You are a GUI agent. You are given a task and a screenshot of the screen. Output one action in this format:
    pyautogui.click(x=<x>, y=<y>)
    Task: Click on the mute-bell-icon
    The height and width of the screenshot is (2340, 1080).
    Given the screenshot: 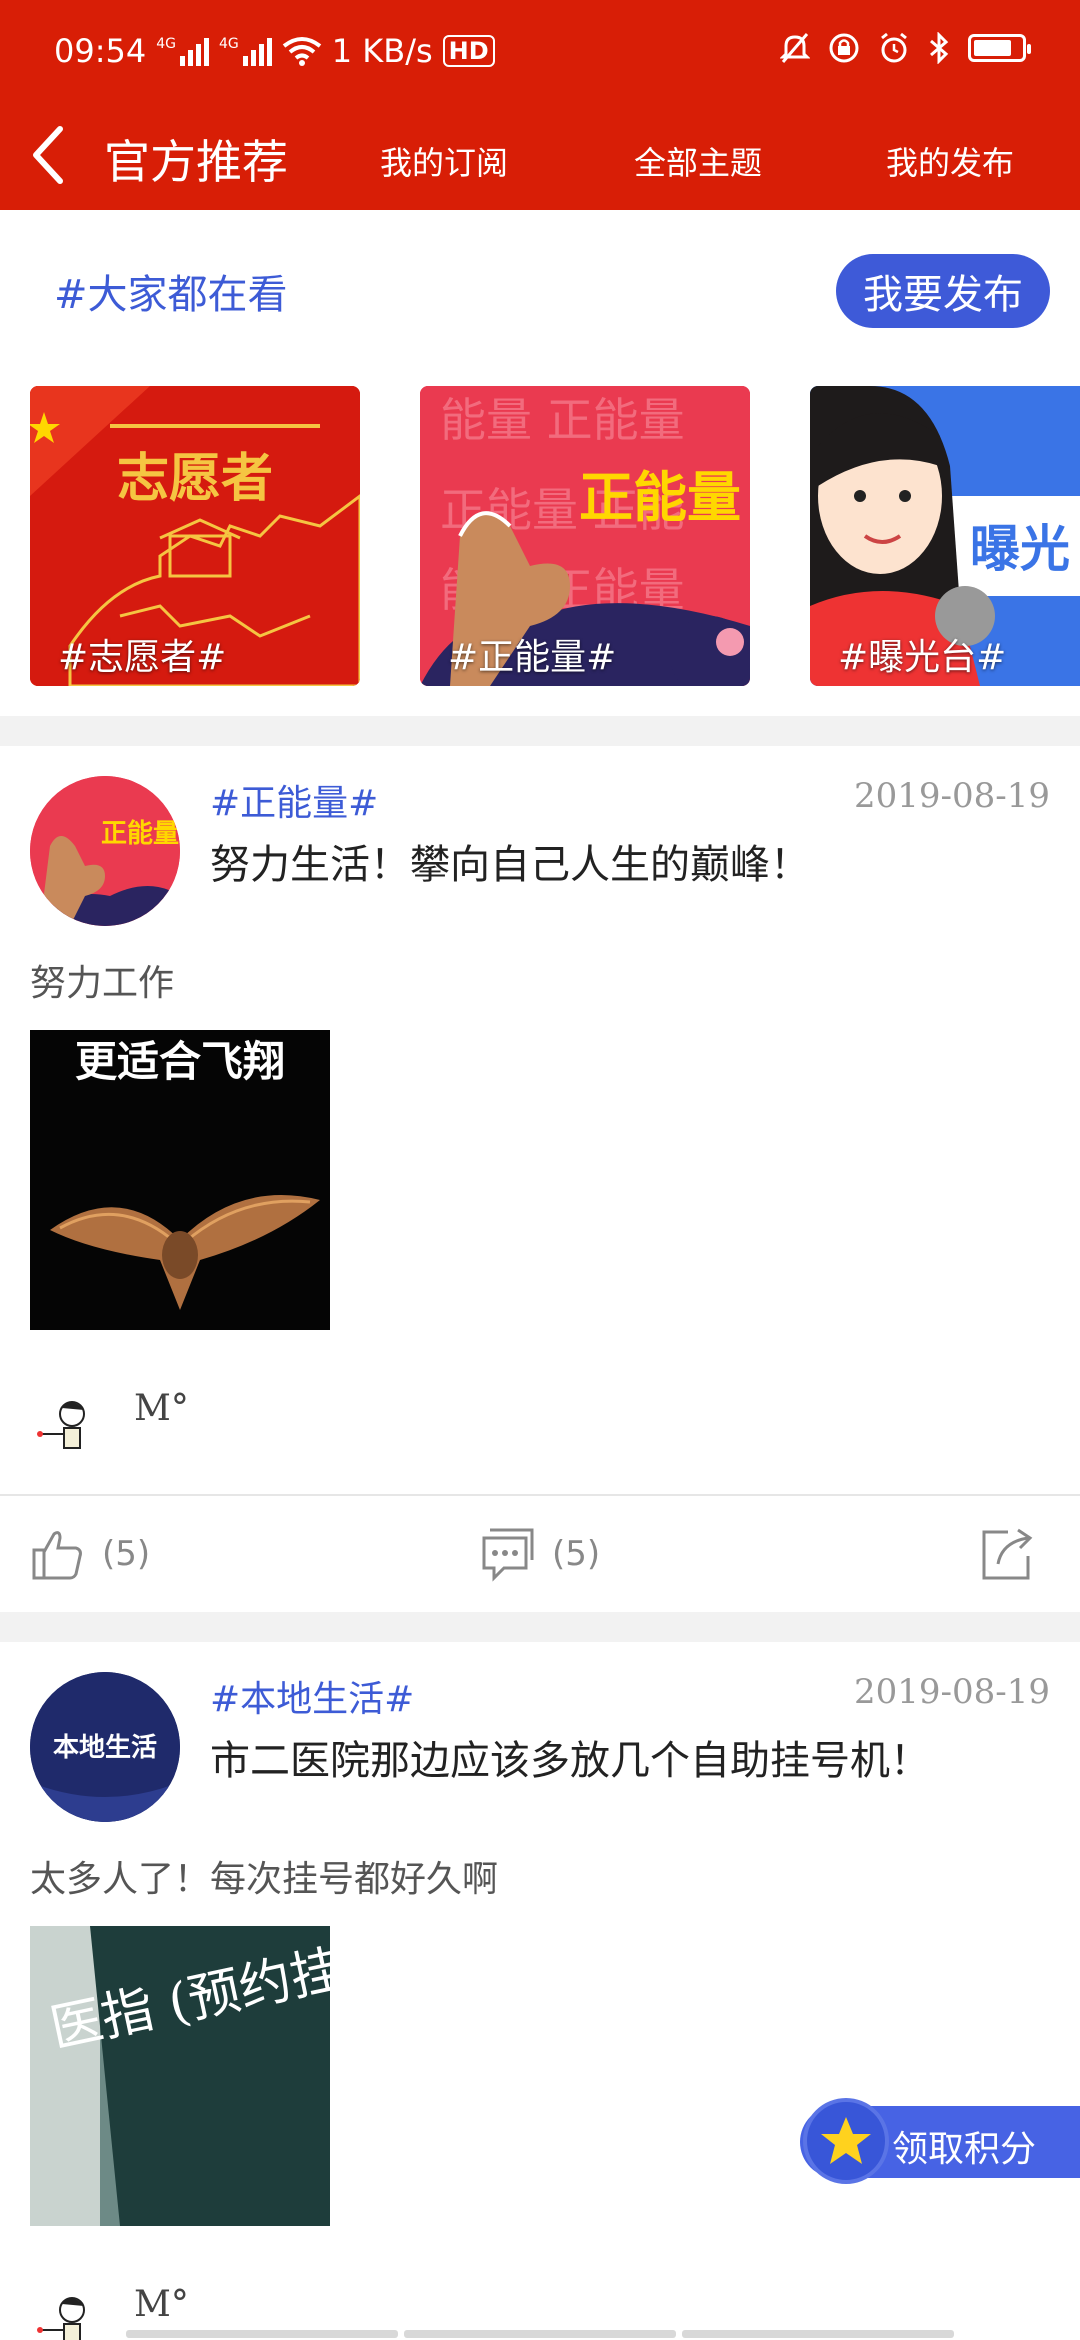 What is the action you would take?
    pyautogui.click(x=795, y=48)
    